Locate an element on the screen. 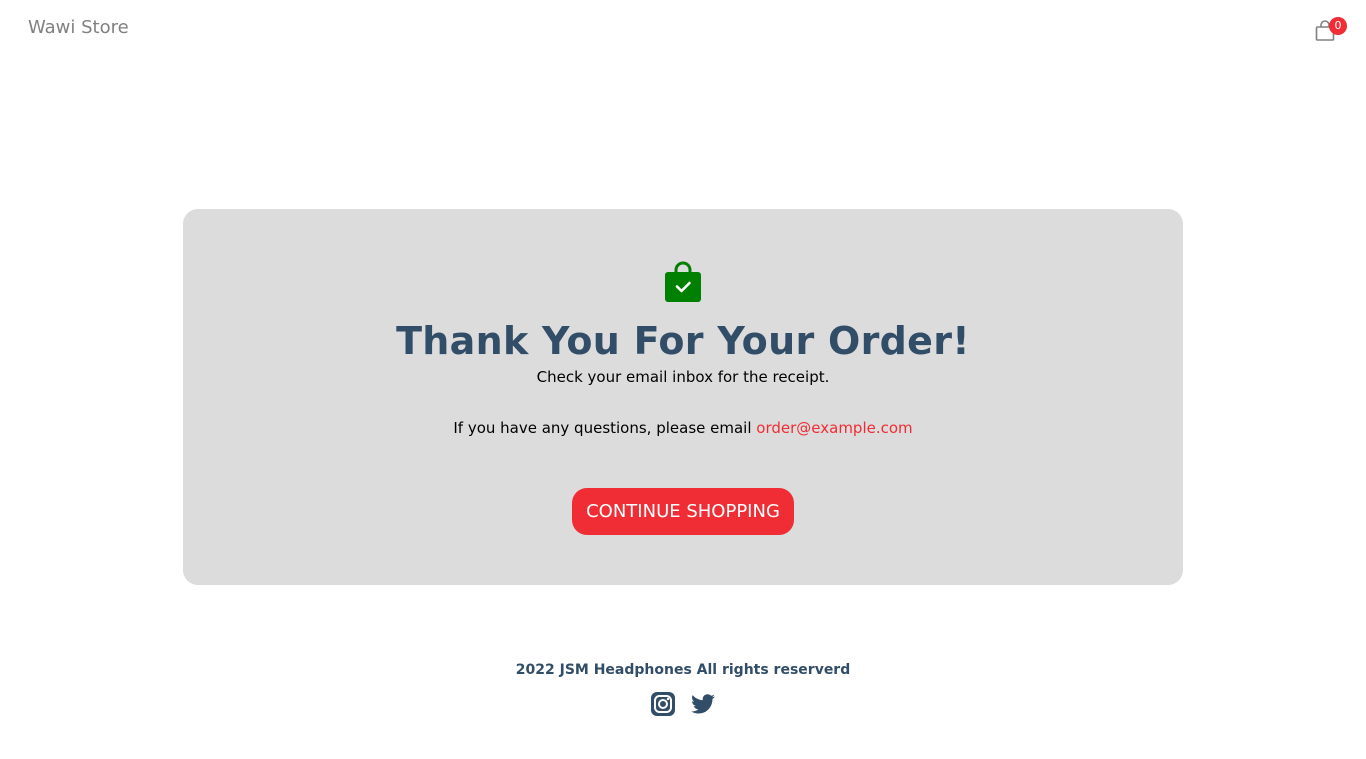 This screenshot has width=1366, height=759. contact-email-link: order@example.com is located at coordinates (834, 428).